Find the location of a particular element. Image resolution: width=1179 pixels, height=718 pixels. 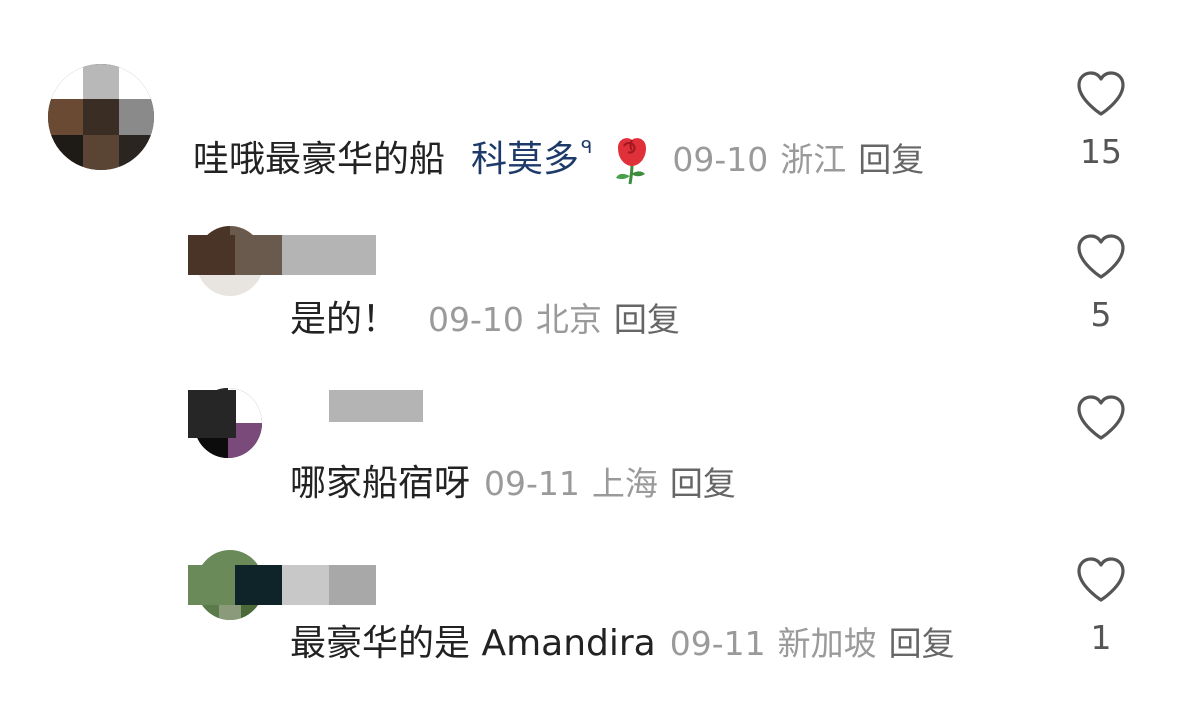

avatar is located at coordinates (101, 117).